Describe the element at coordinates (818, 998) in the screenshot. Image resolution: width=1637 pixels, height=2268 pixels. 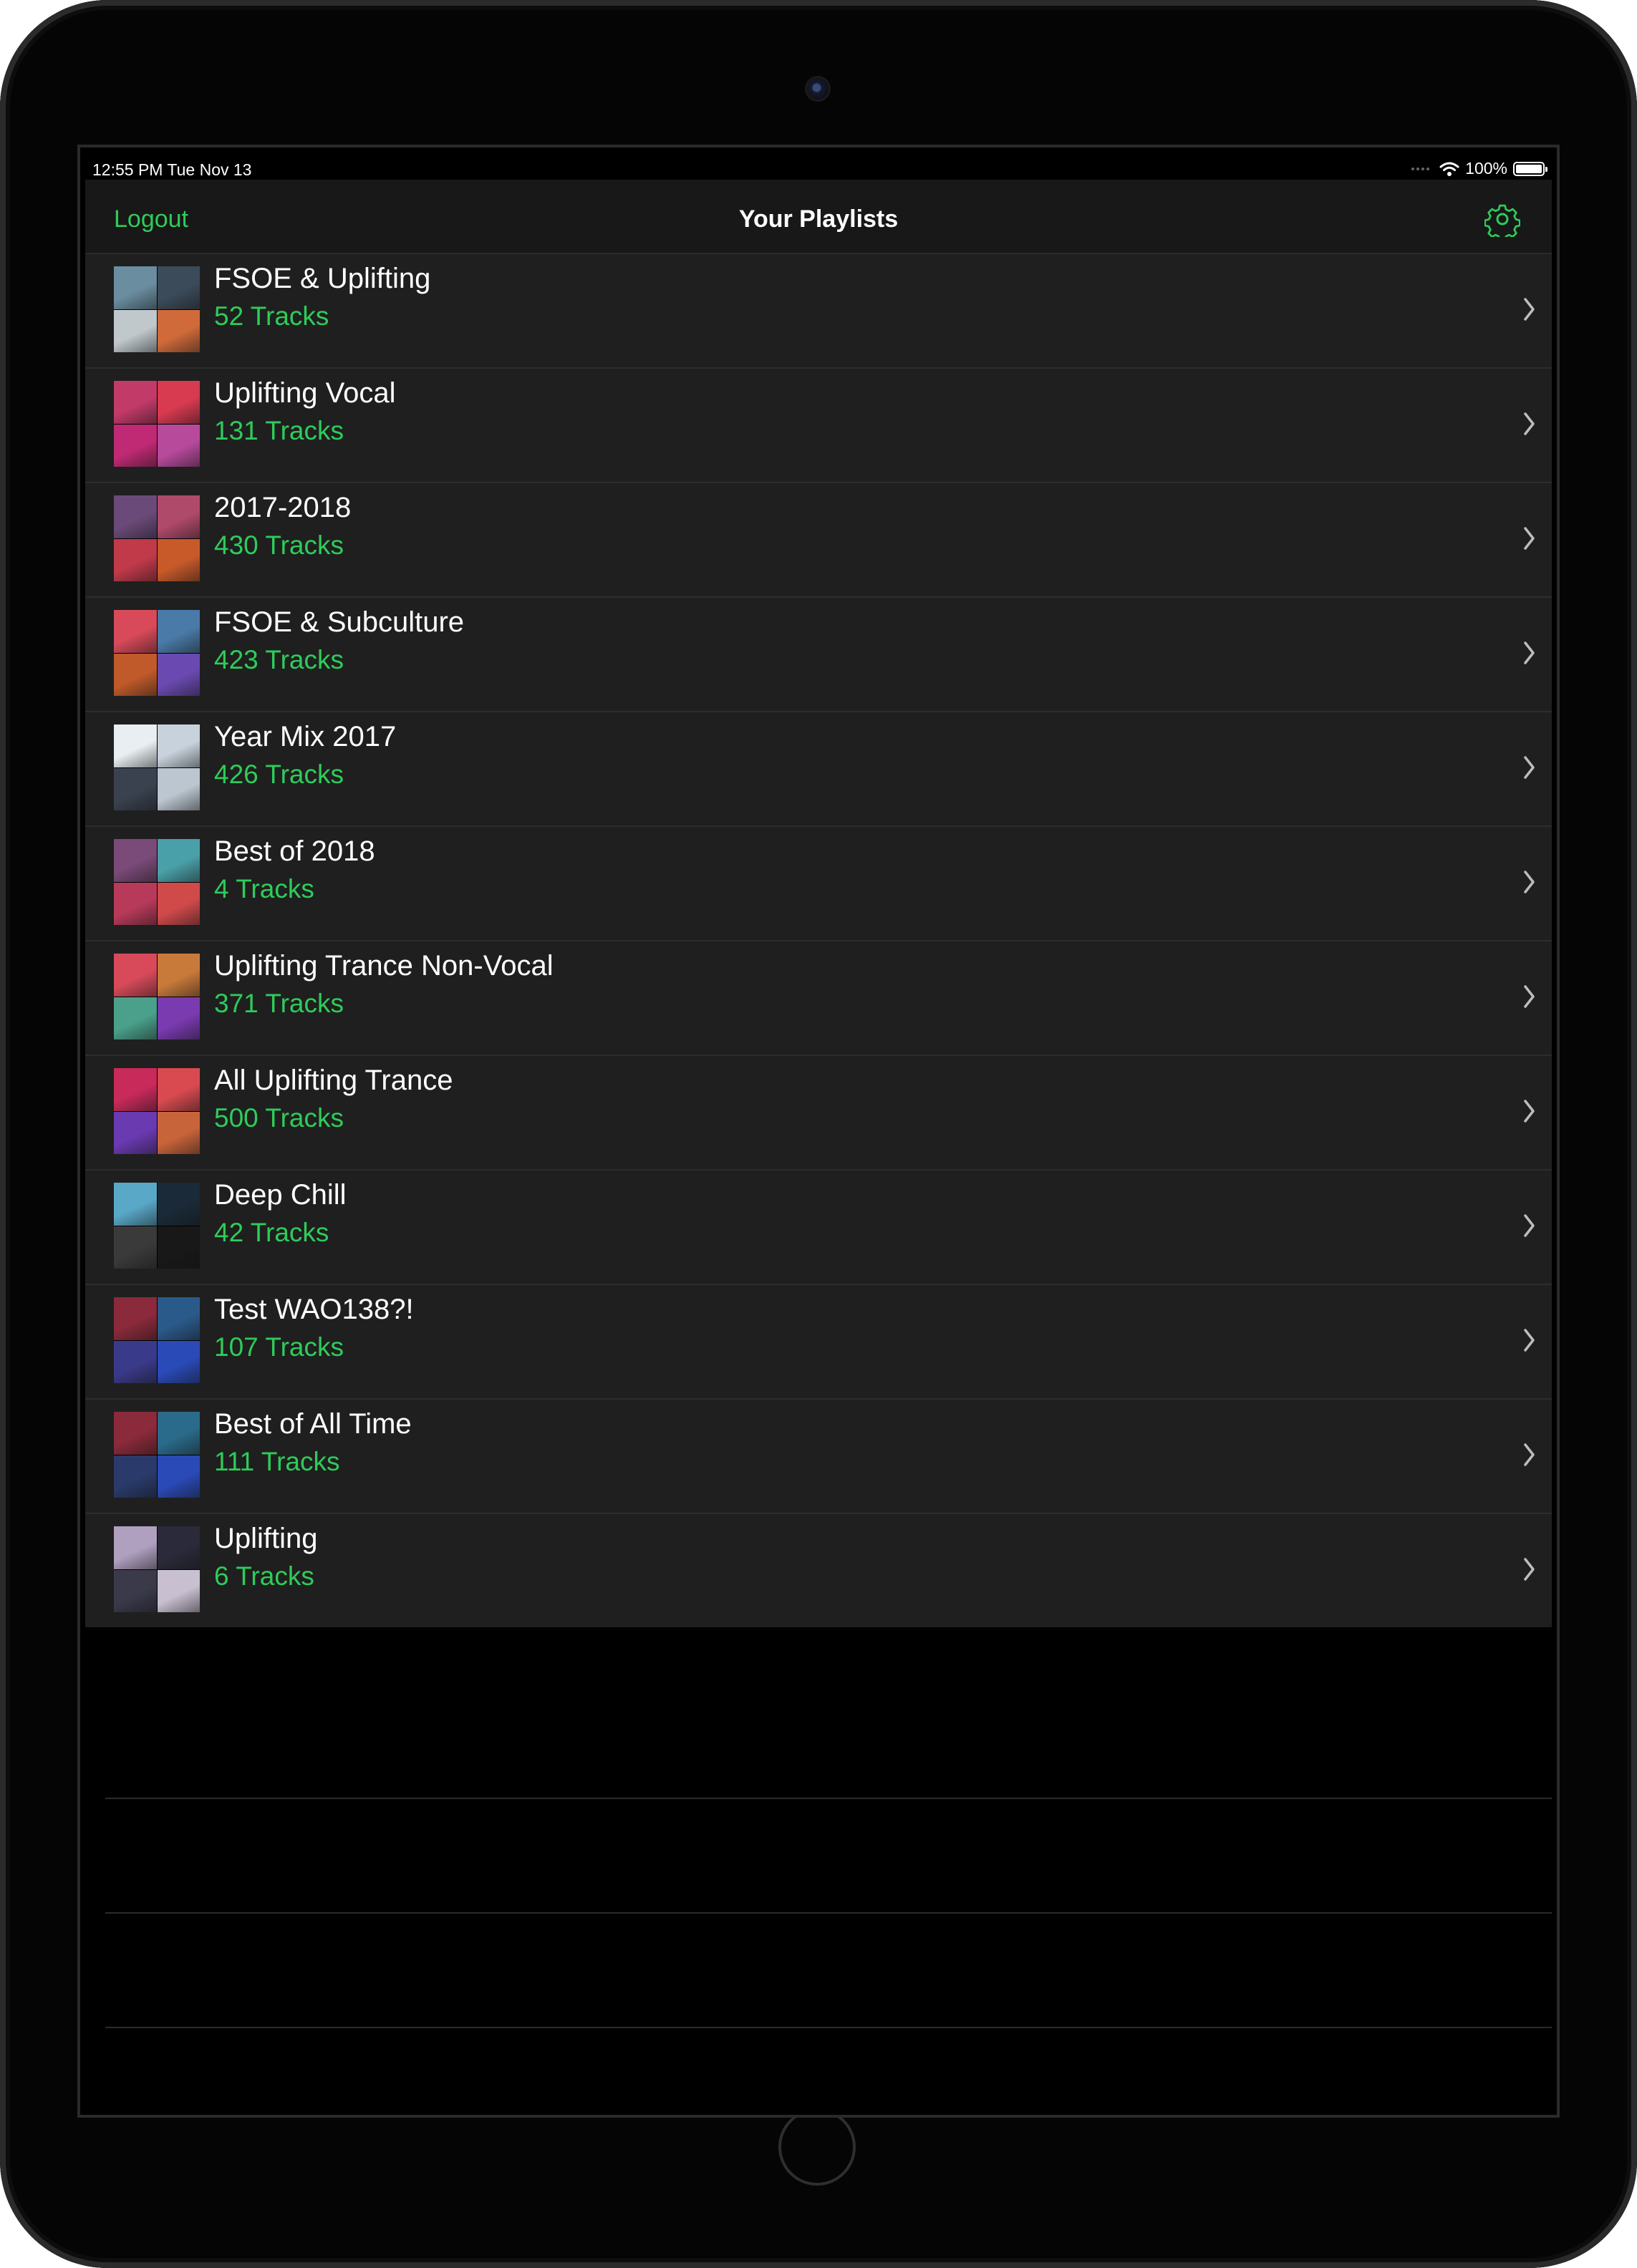
I see `playlist-row: Uplifting Trance Non-Vocal 371 Tracks` at that location.